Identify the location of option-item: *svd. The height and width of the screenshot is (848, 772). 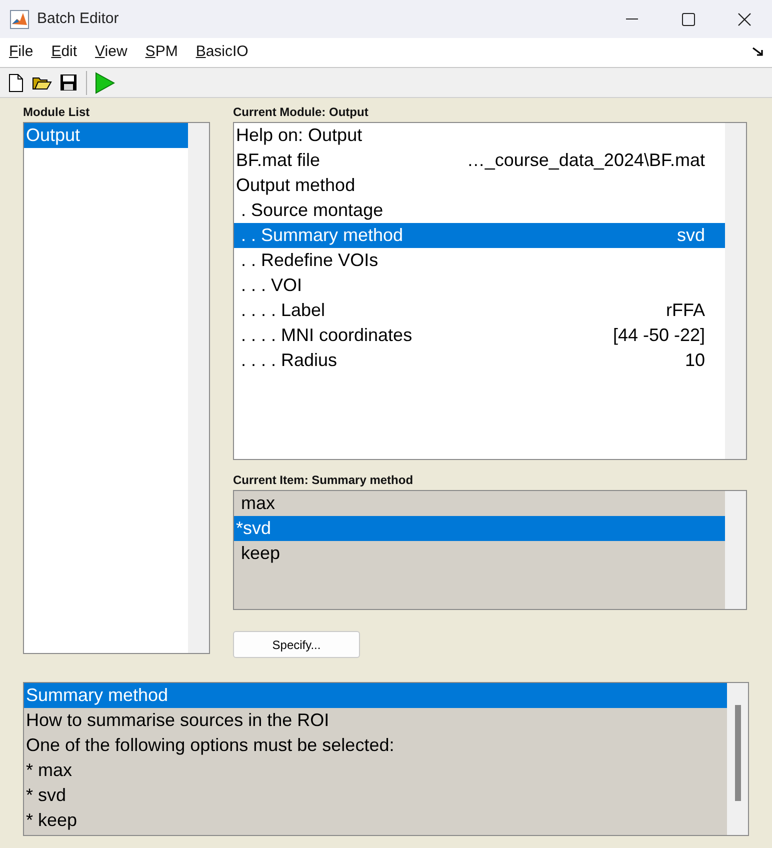
(479, 528).